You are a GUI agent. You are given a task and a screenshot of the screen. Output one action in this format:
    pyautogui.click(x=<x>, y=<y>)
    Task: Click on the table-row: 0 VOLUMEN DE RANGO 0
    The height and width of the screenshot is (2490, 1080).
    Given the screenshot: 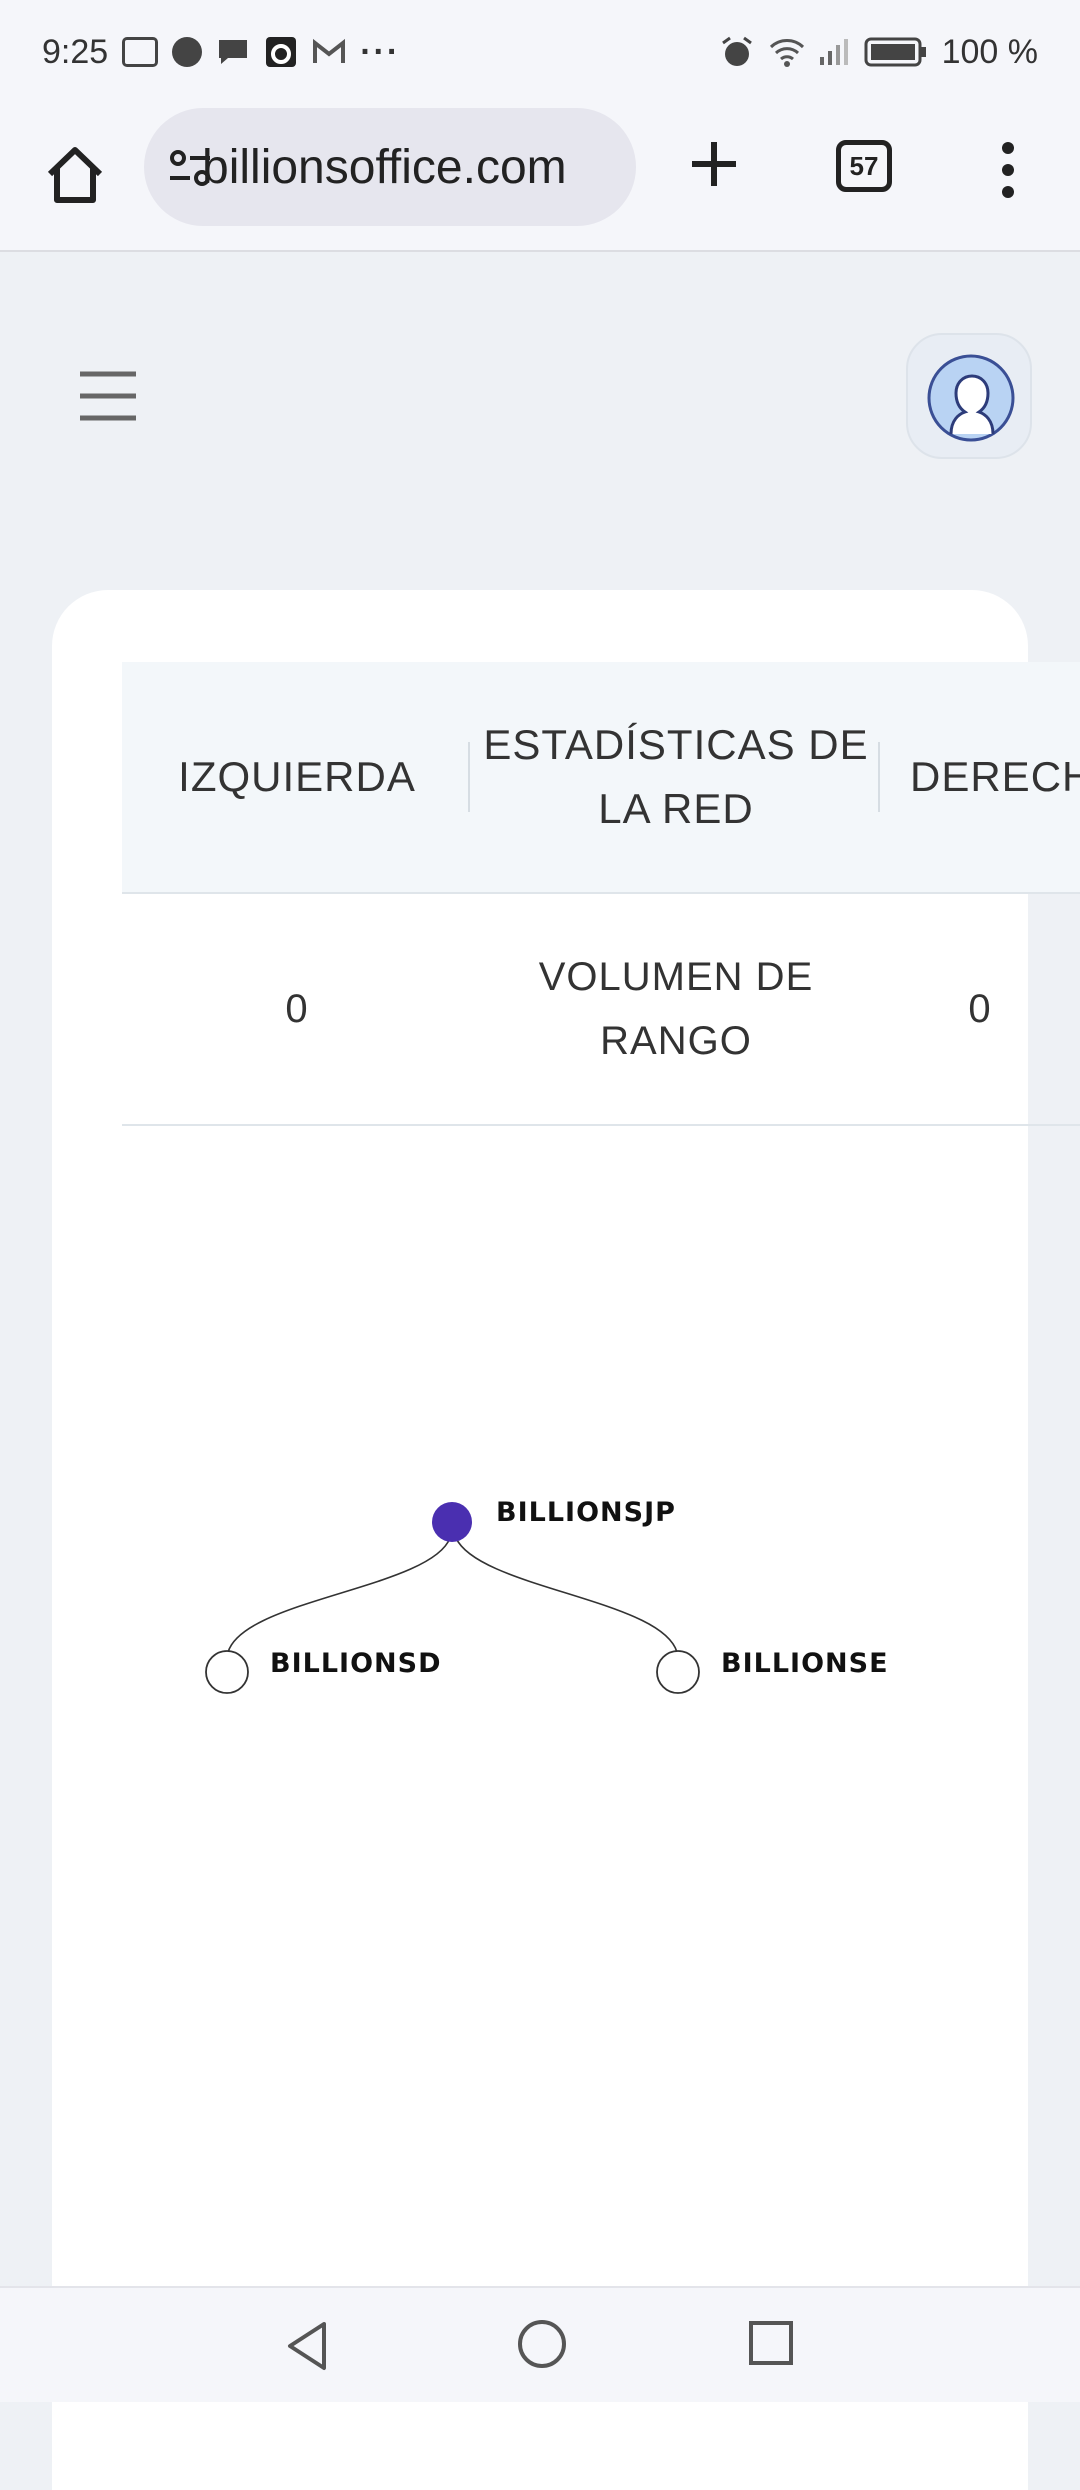 What is the action you would take?
    pyautogui.click(x=601, y=1010)
    